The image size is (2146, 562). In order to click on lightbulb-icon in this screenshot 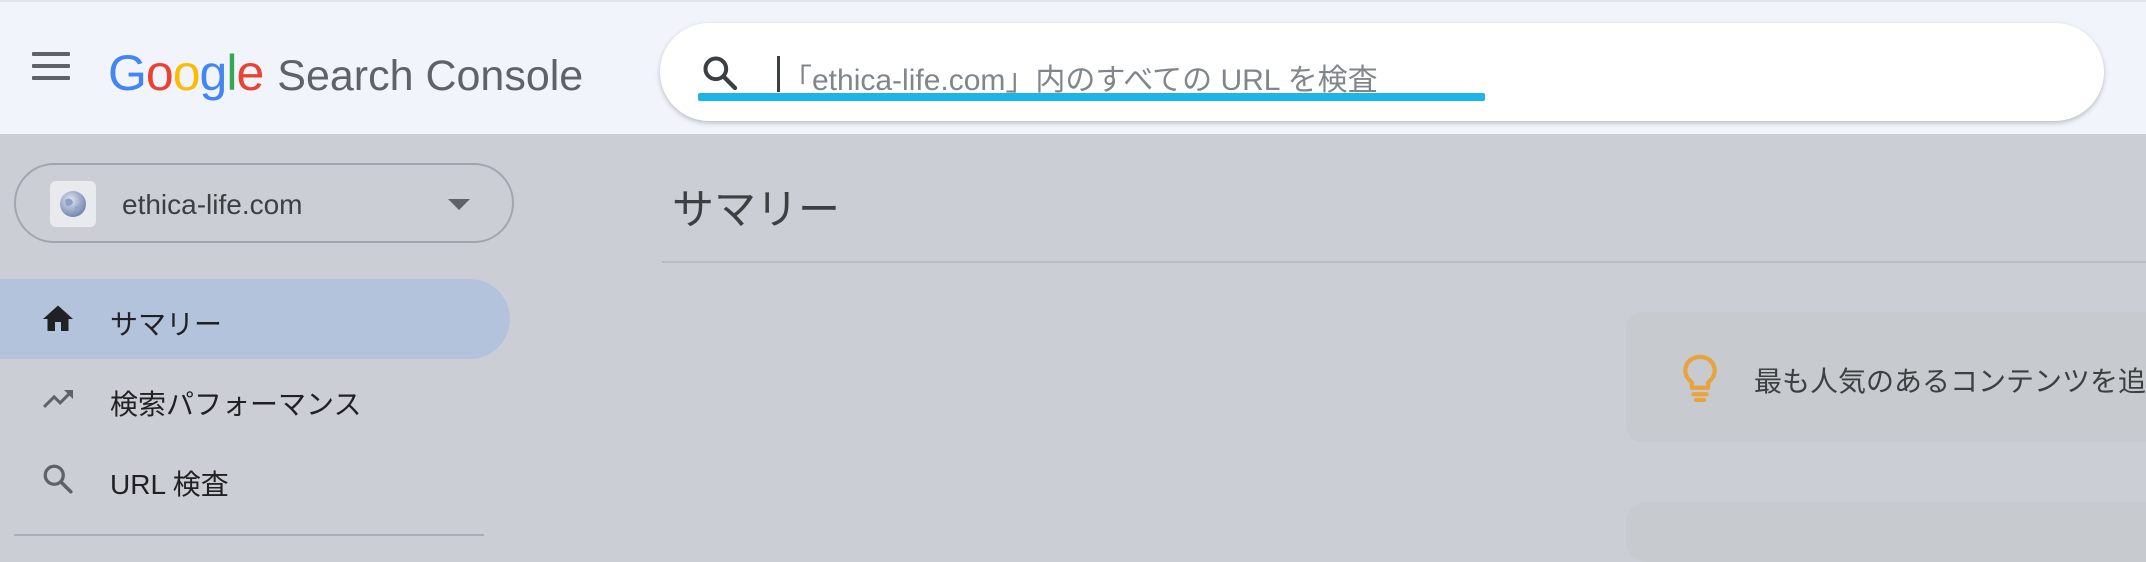, I will do `click(1700, 378)`.